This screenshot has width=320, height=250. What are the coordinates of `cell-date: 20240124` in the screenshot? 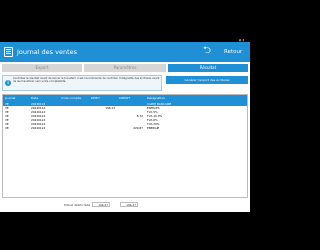 It's located at (38, 128).